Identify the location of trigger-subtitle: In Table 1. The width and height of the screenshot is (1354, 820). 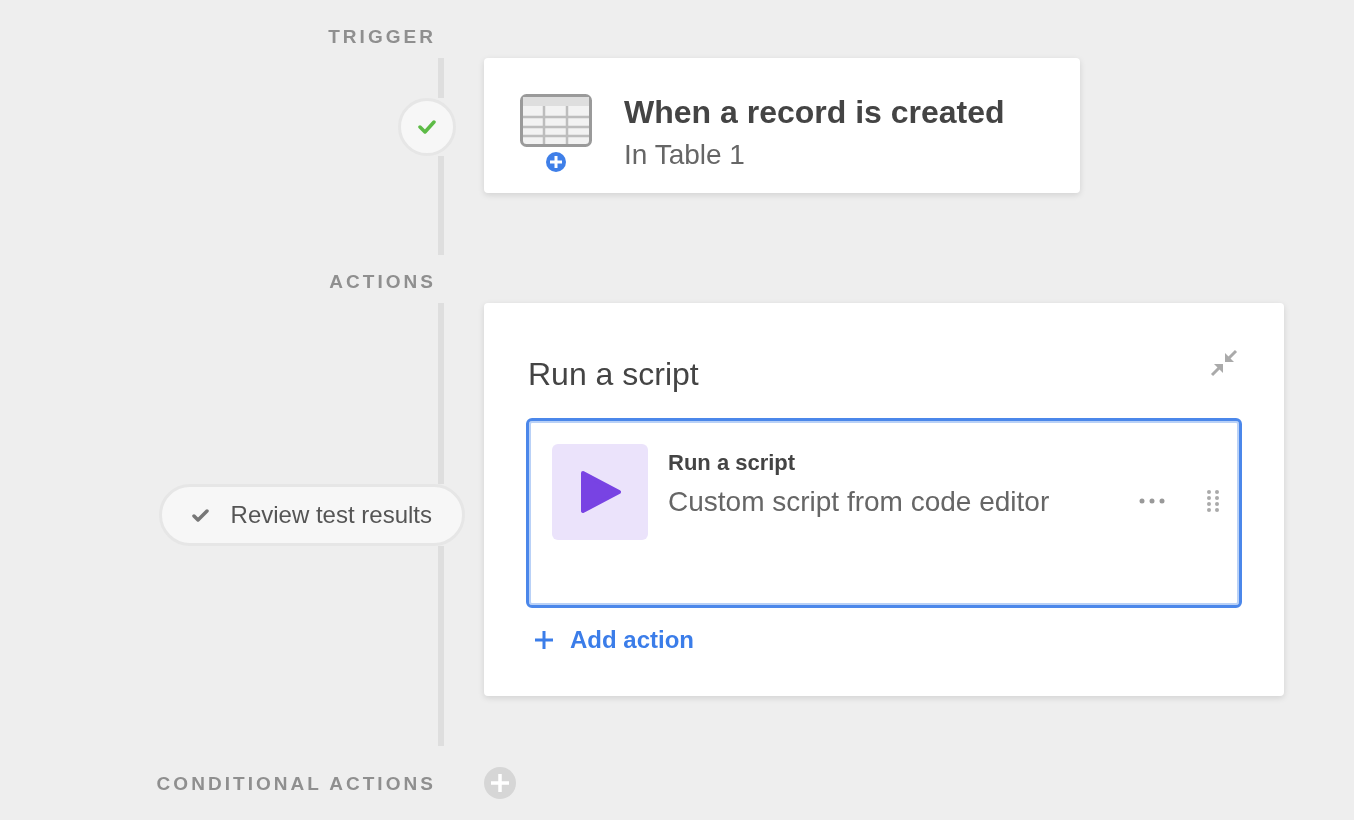
(685, 155).